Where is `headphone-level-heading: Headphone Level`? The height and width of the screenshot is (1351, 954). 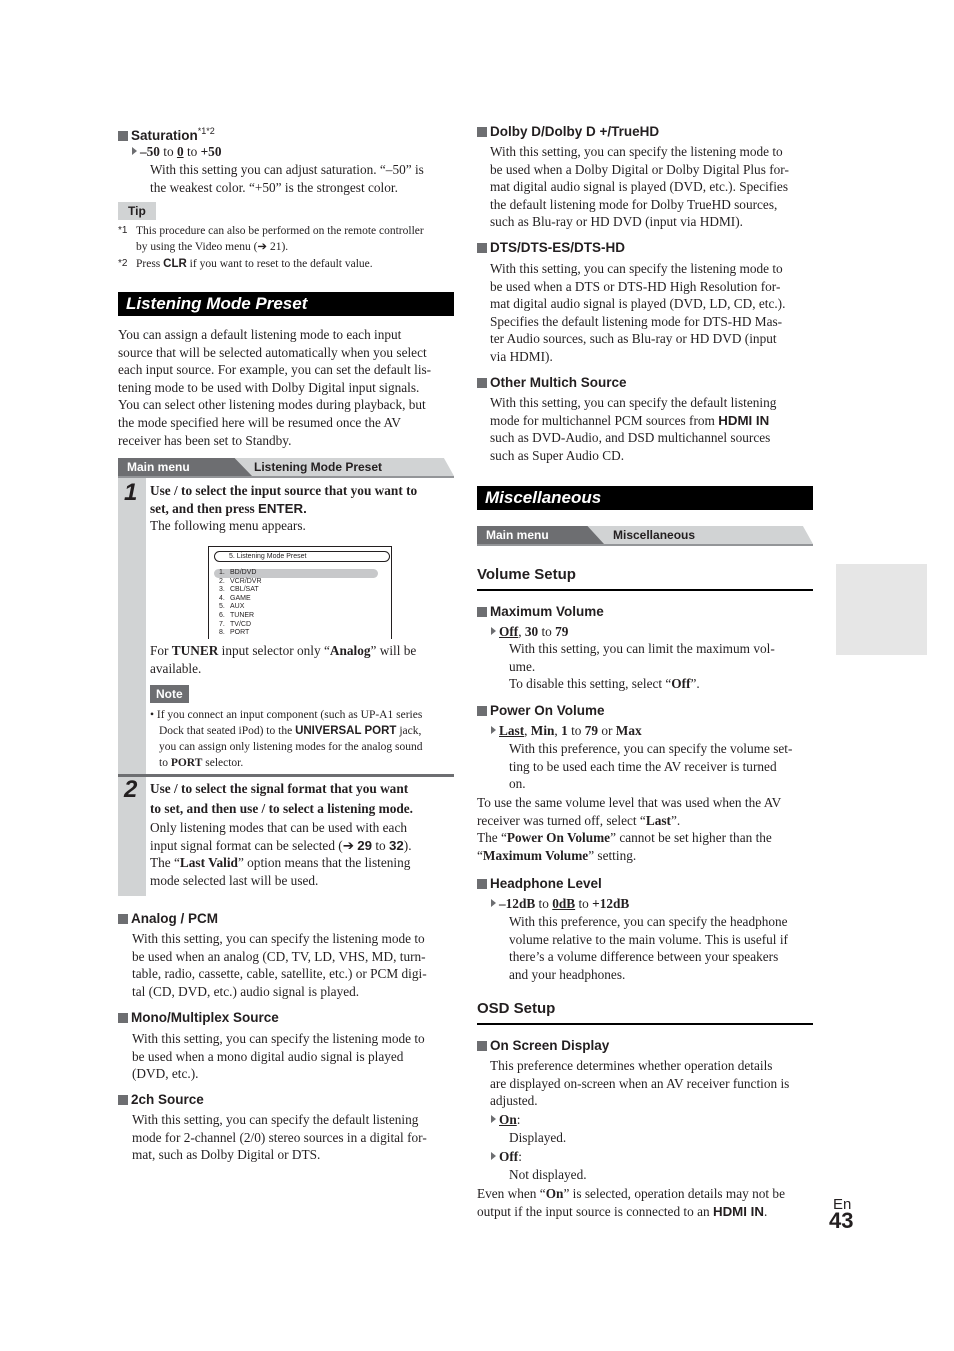
headphone-level-heading: Headphone Level is located at coordinates (539, 883).